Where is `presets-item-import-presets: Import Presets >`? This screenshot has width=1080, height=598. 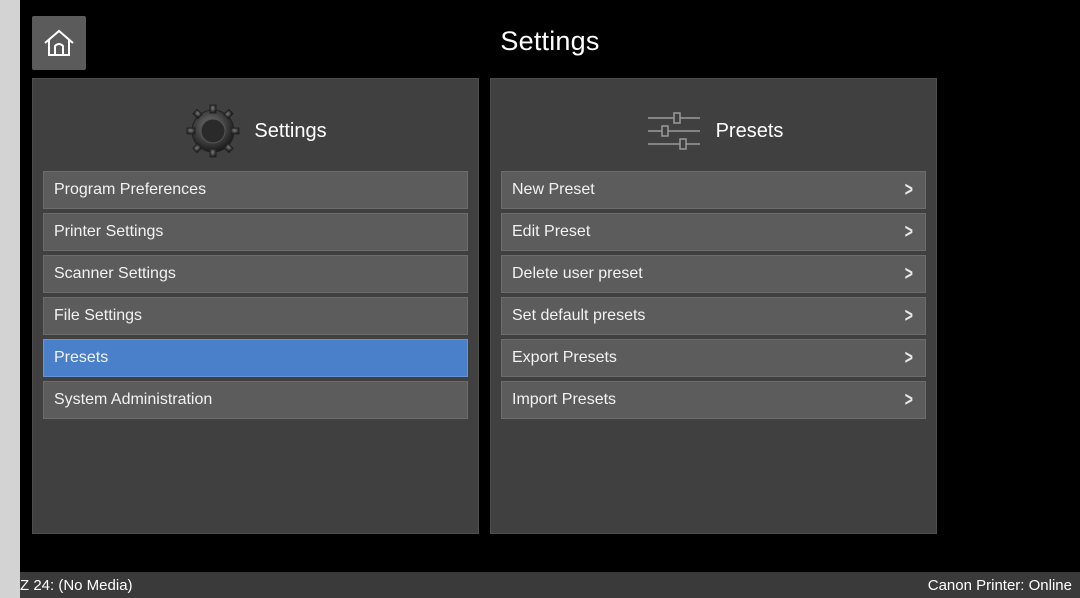 presets-item-import-presets: Import Presets > is located at coordinates (713, 400).